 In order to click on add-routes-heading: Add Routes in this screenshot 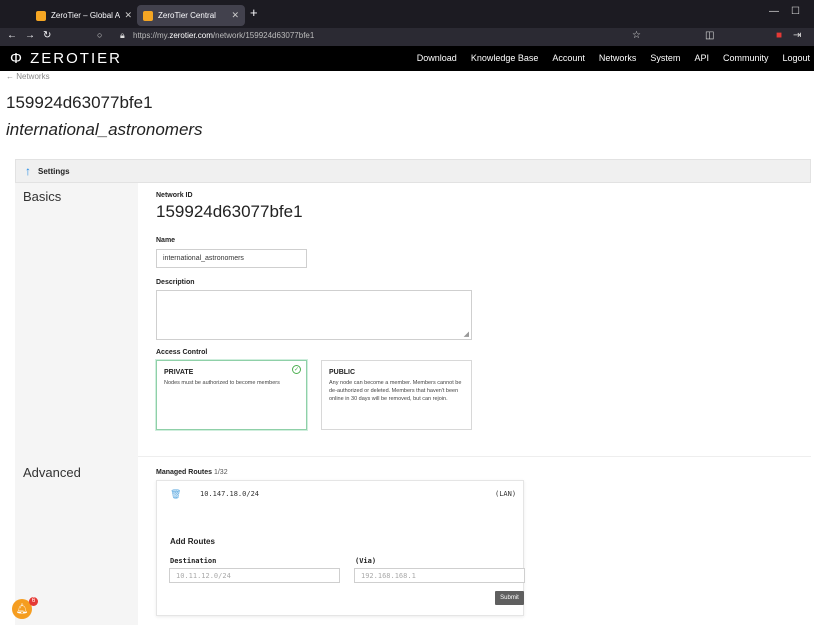, I will do `click(192, 541)`.